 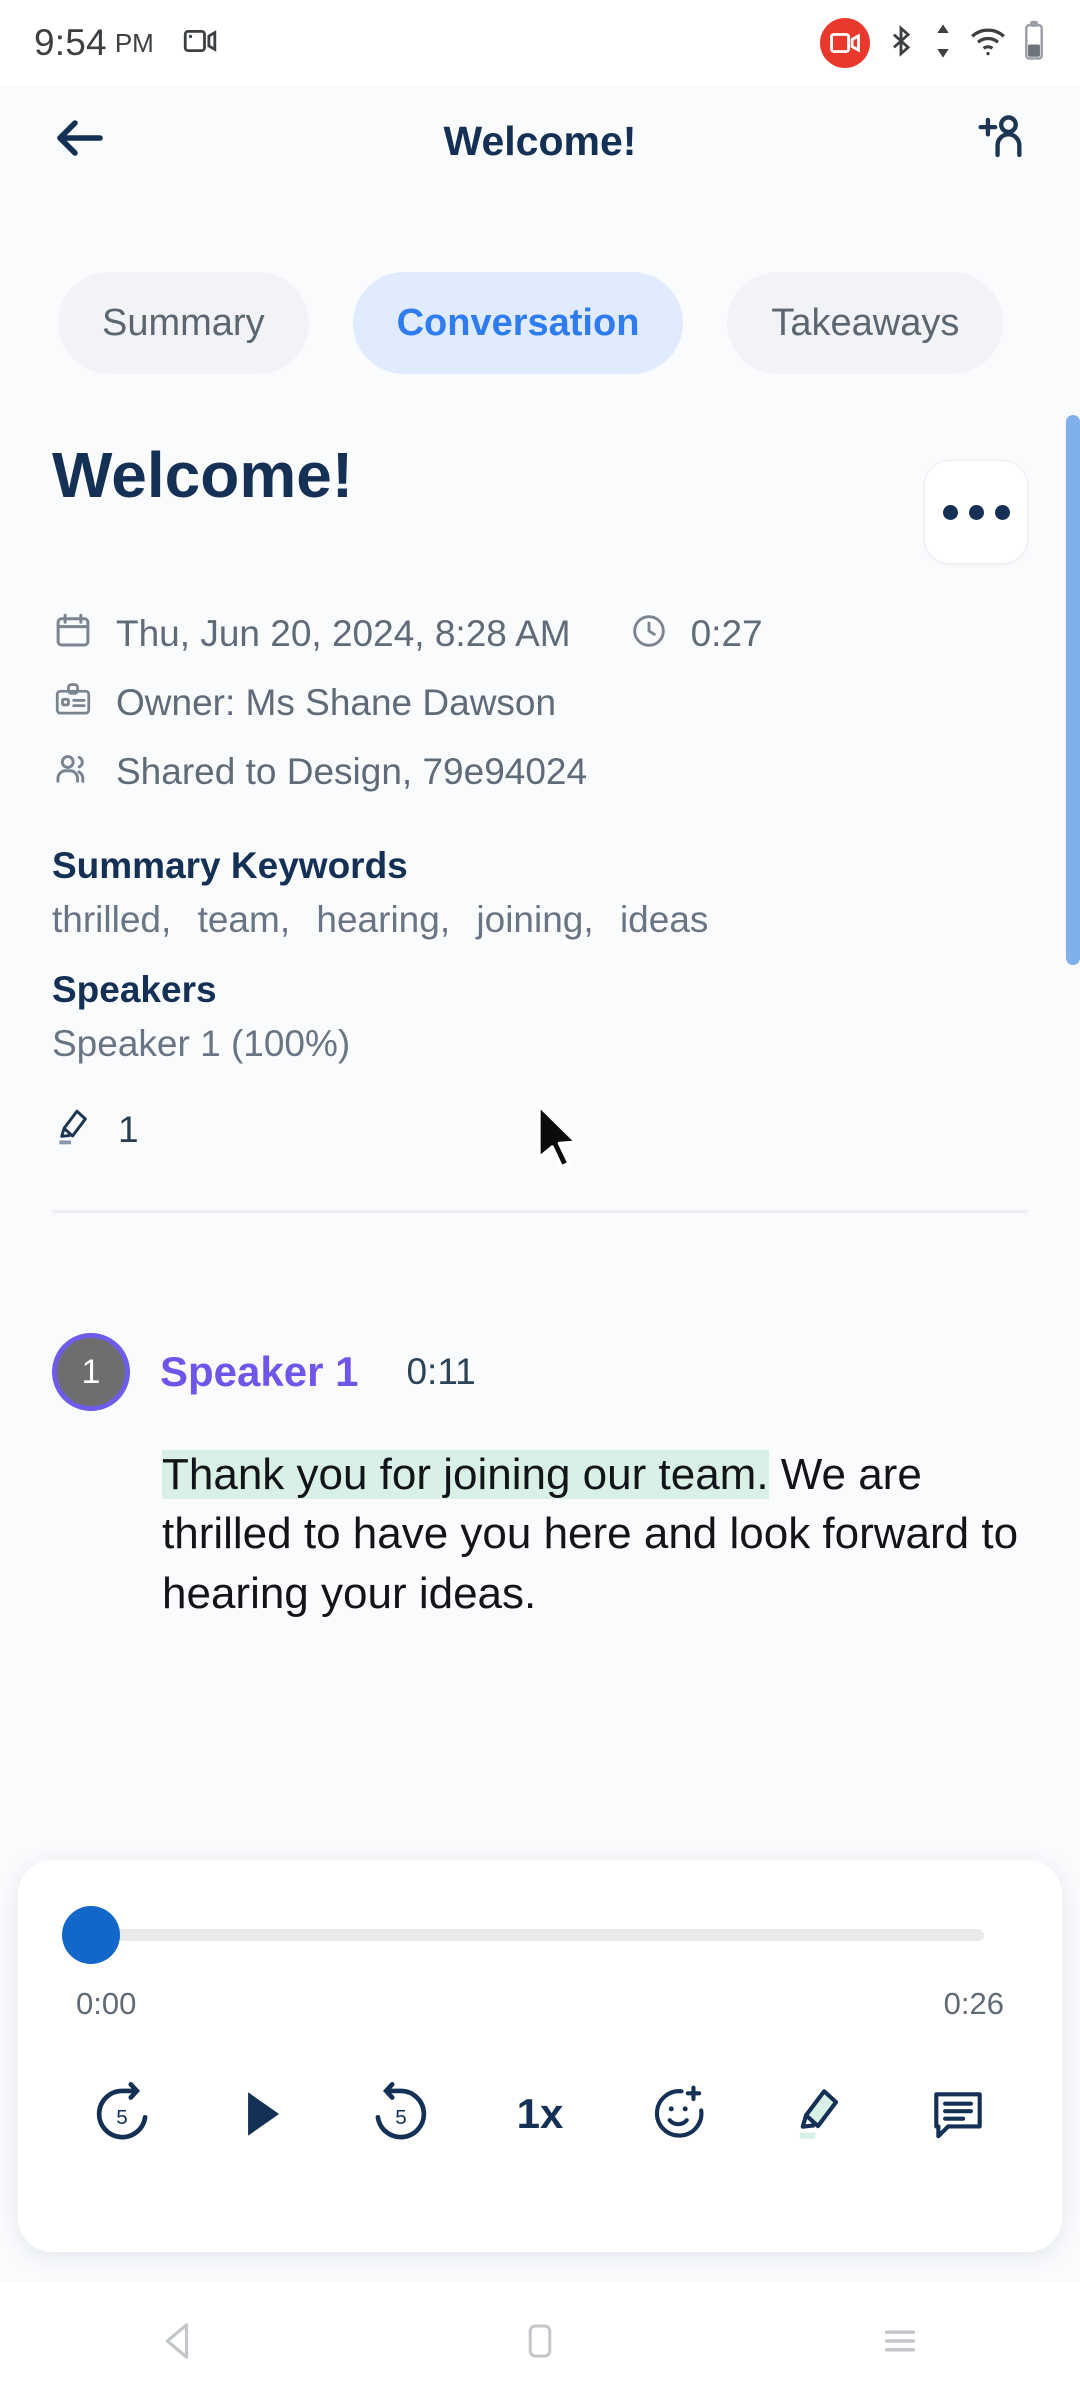 I want to click on tab-summary: Summary, so click(x=183, y=323).